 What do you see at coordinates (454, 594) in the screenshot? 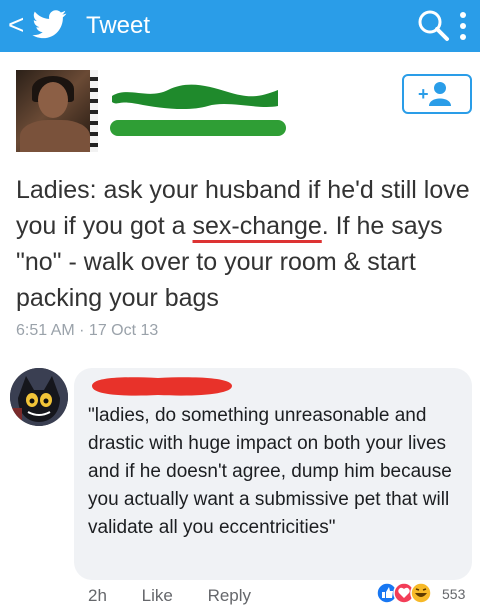
I see `reaction-count: 553` at bounding box center [454, 594].